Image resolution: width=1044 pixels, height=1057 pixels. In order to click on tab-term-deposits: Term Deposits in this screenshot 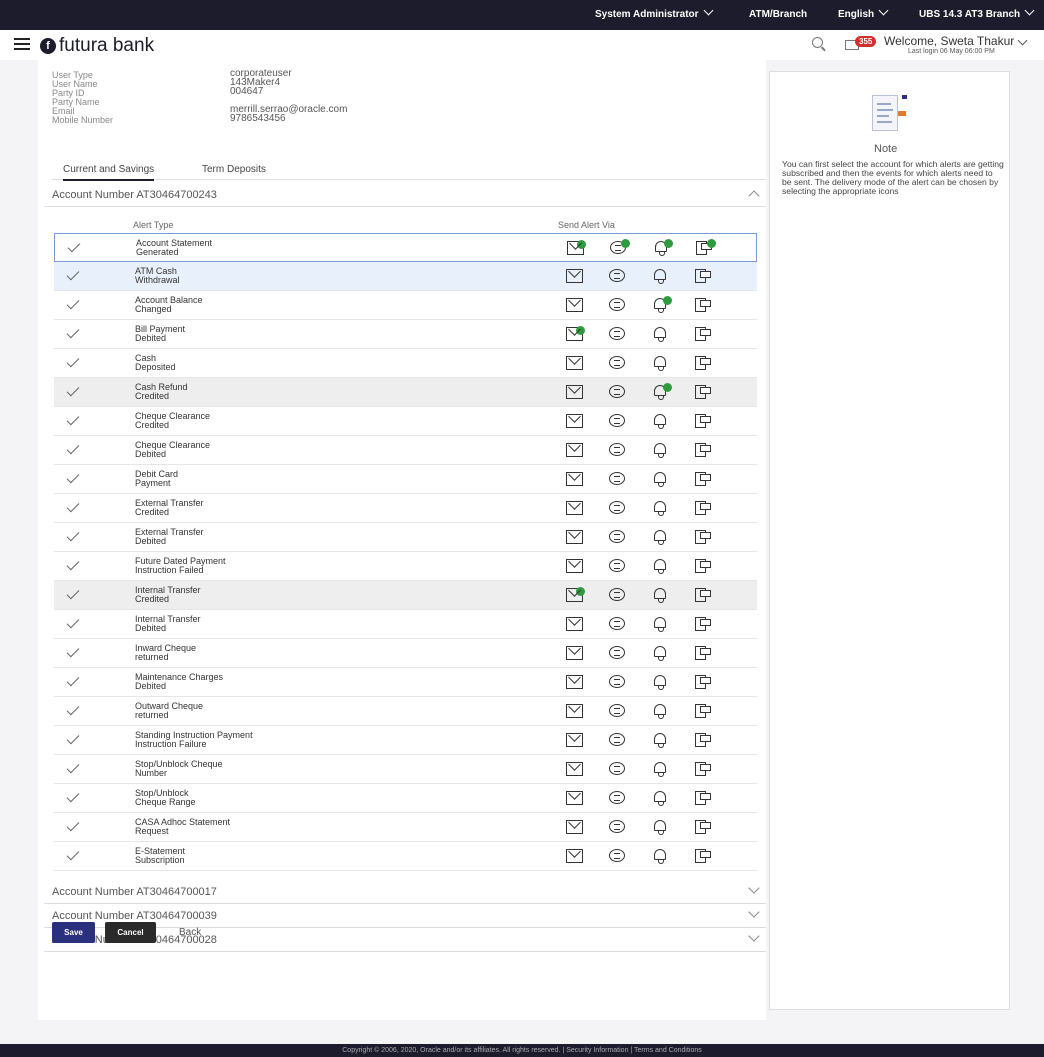, I will do `click(234, 169)`.